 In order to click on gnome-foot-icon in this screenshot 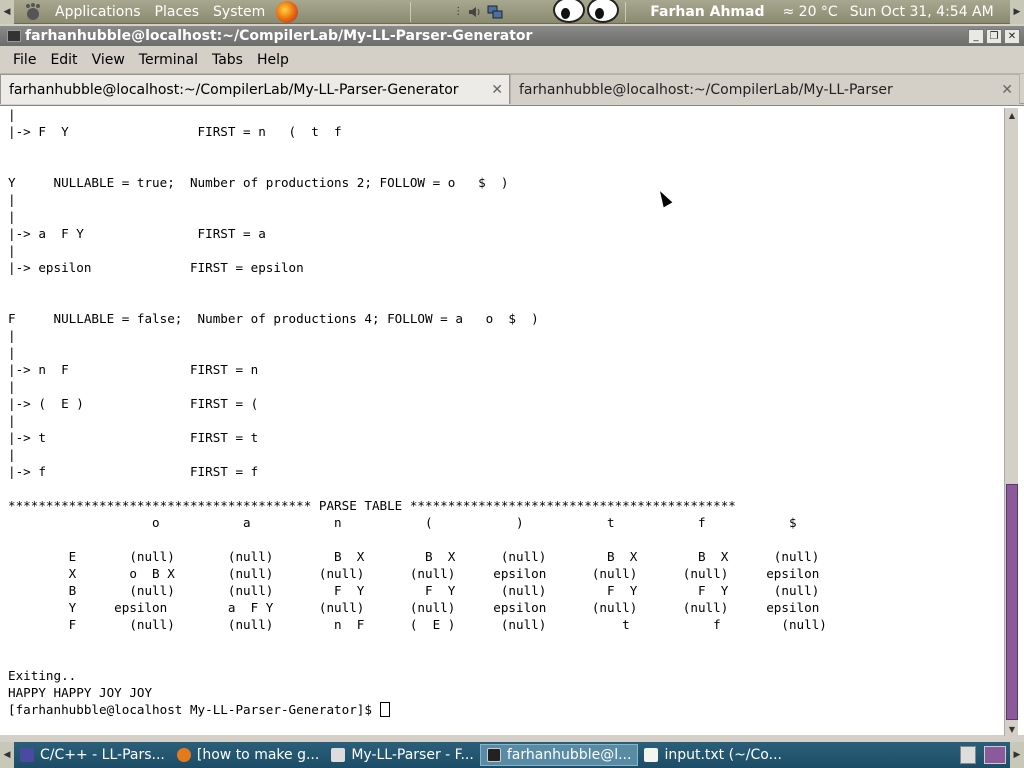, I will do `click(33, 12)`.